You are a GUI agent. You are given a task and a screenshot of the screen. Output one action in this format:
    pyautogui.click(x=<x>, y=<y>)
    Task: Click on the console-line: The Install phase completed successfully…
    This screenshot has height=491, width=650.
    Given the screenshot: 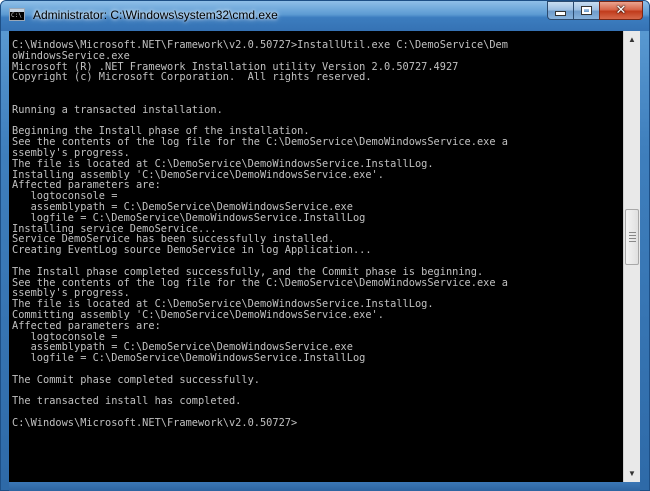 What is the action you would take?
    pyautogui.click(x=248, y=271)
    